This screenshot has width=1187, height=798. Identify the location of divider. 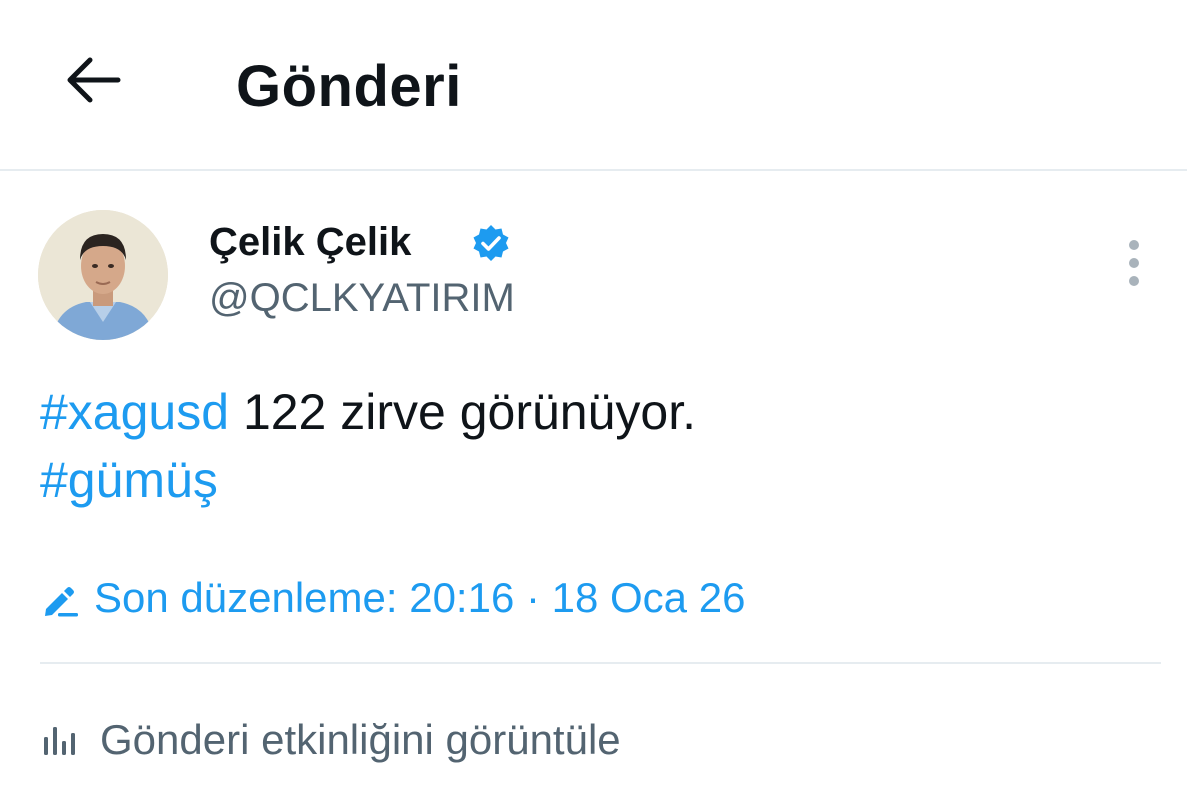
(600, 663).